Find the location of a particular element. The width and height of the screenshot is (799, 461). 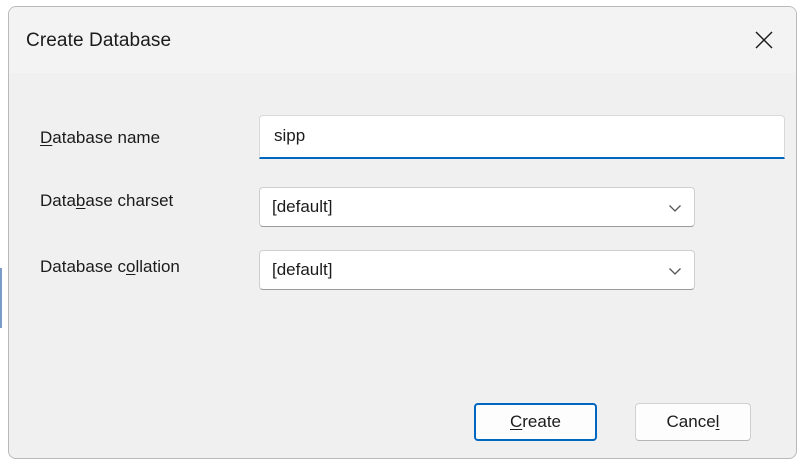

database-name-value: sipp is located at coordinates (290, 135).